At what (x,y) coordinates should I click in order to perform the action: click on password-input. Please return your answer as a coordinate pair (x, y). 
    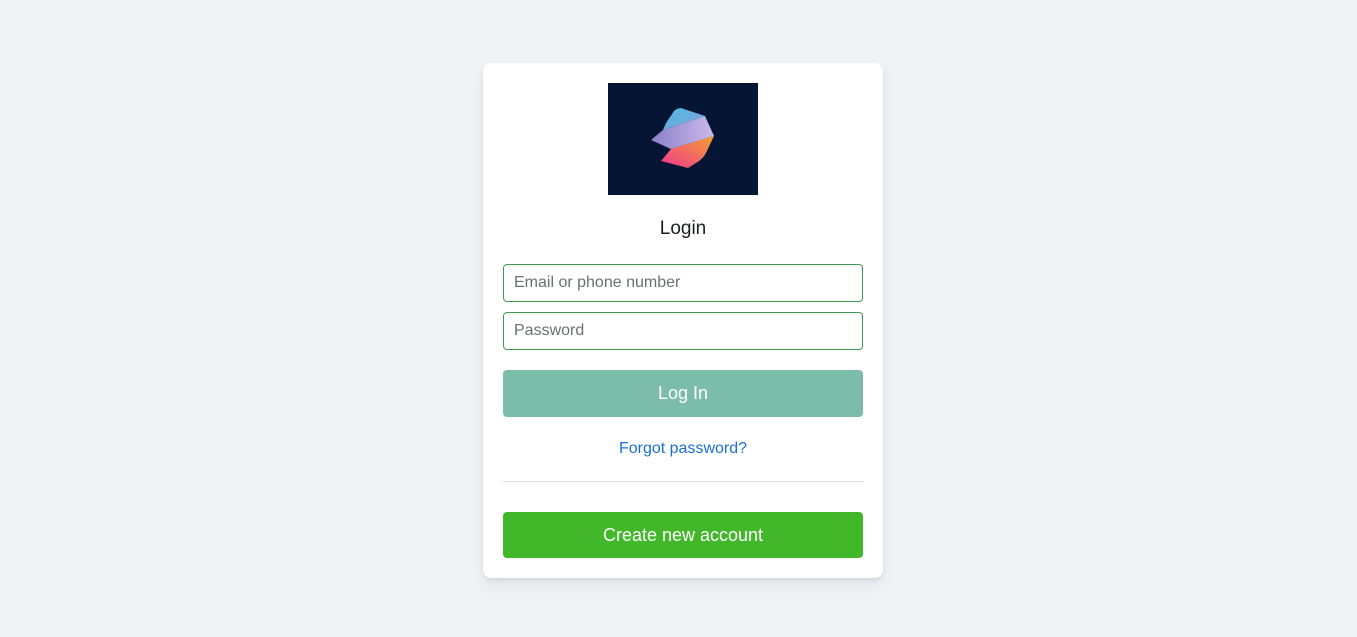
    Looking at the image, I should click on (683, 331).